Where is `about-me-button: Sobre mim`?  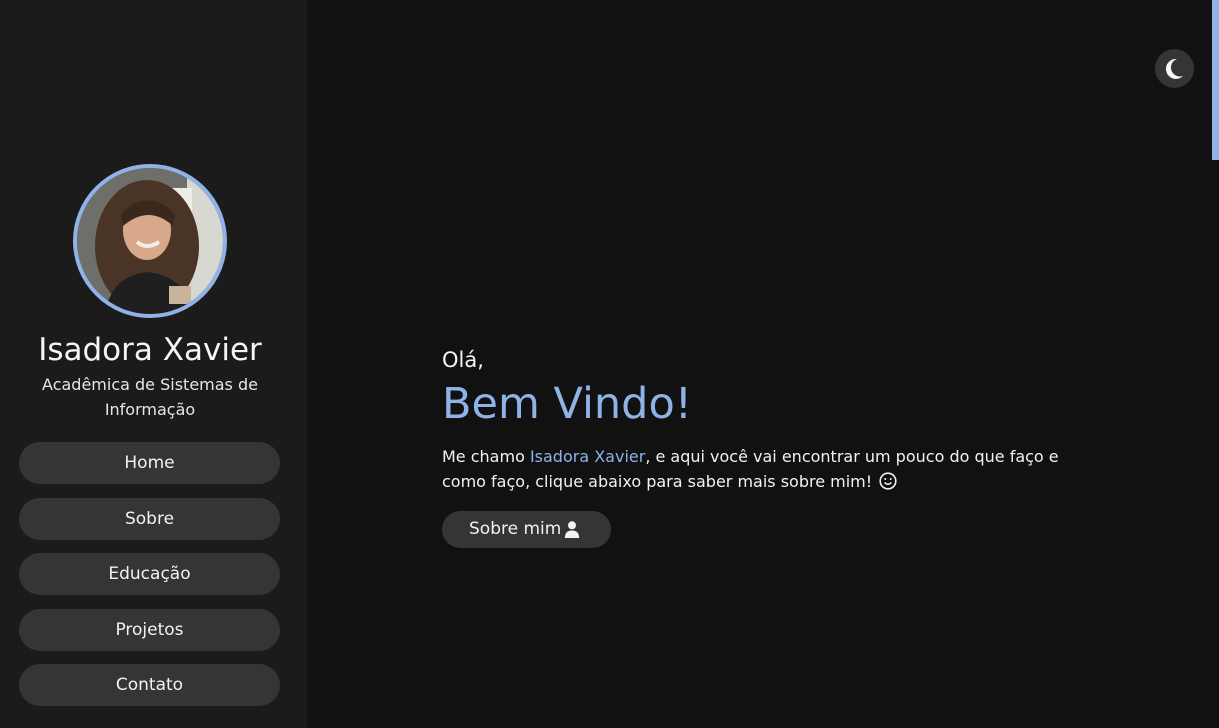
about-me-button: Sobre mim is located at coordinates (526, 529).